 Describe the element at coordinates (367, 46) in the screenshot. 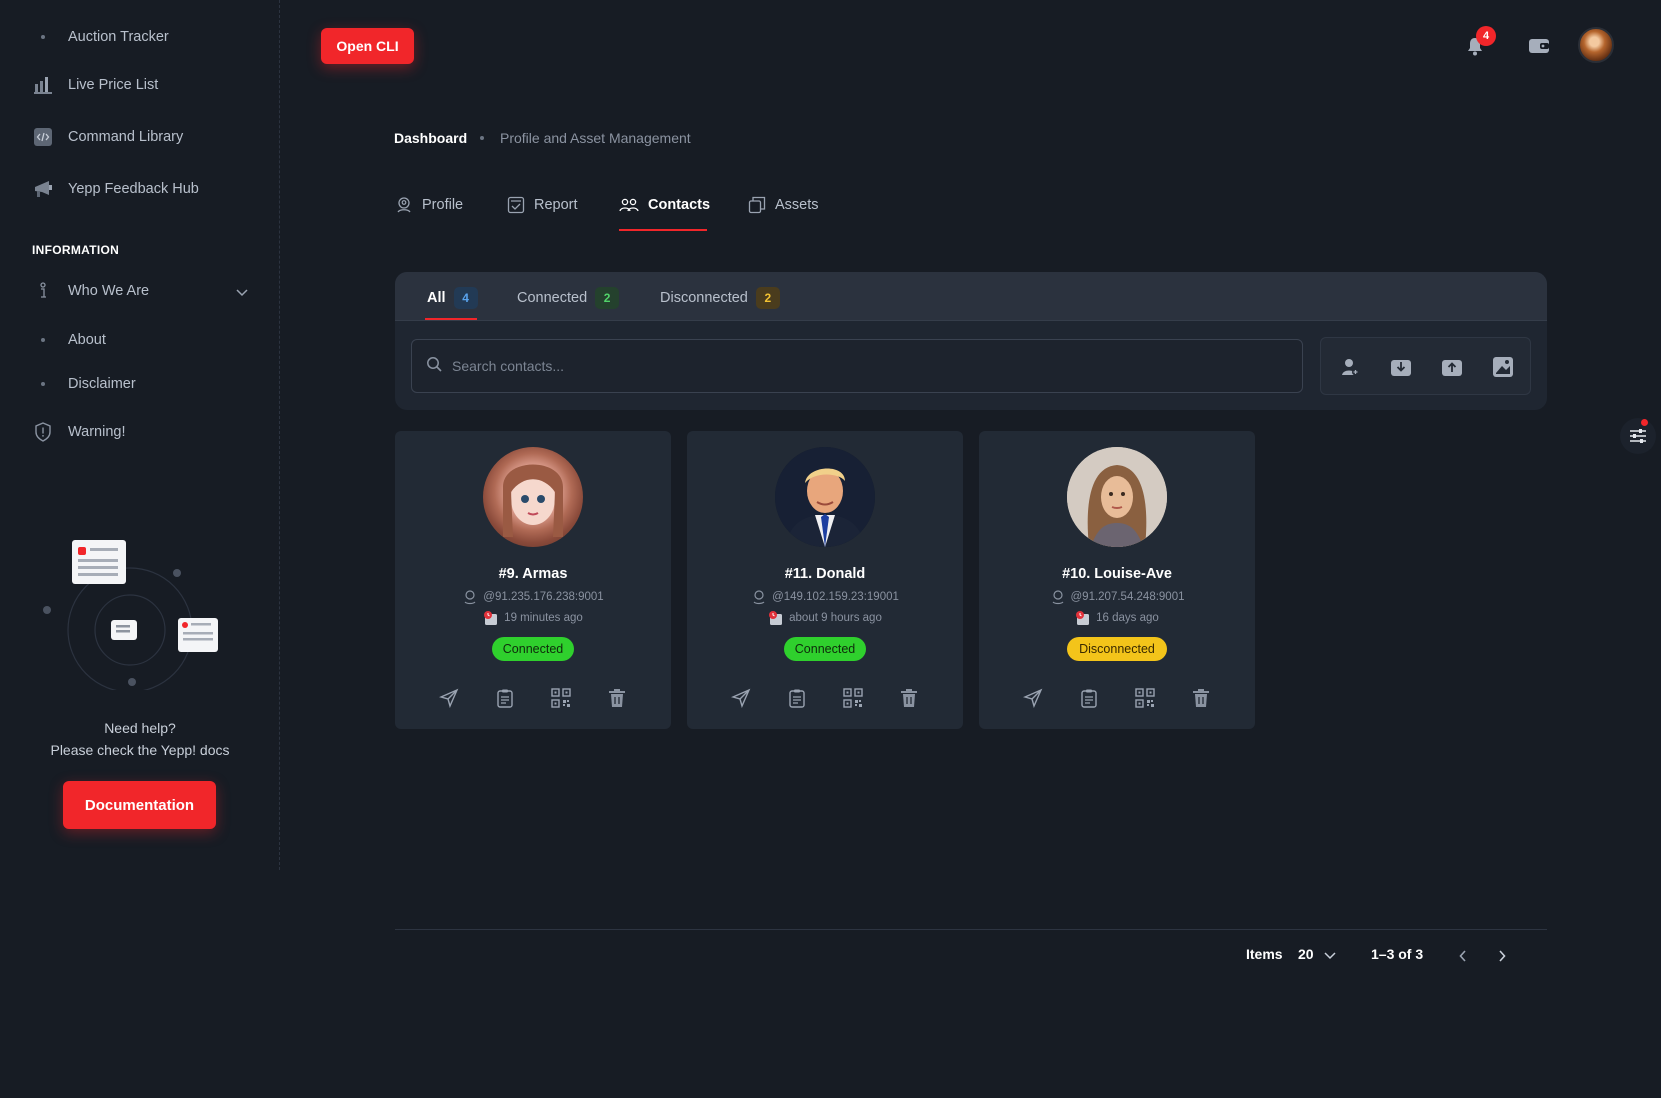

I see `open-cli-button: Open CLI` at that location.